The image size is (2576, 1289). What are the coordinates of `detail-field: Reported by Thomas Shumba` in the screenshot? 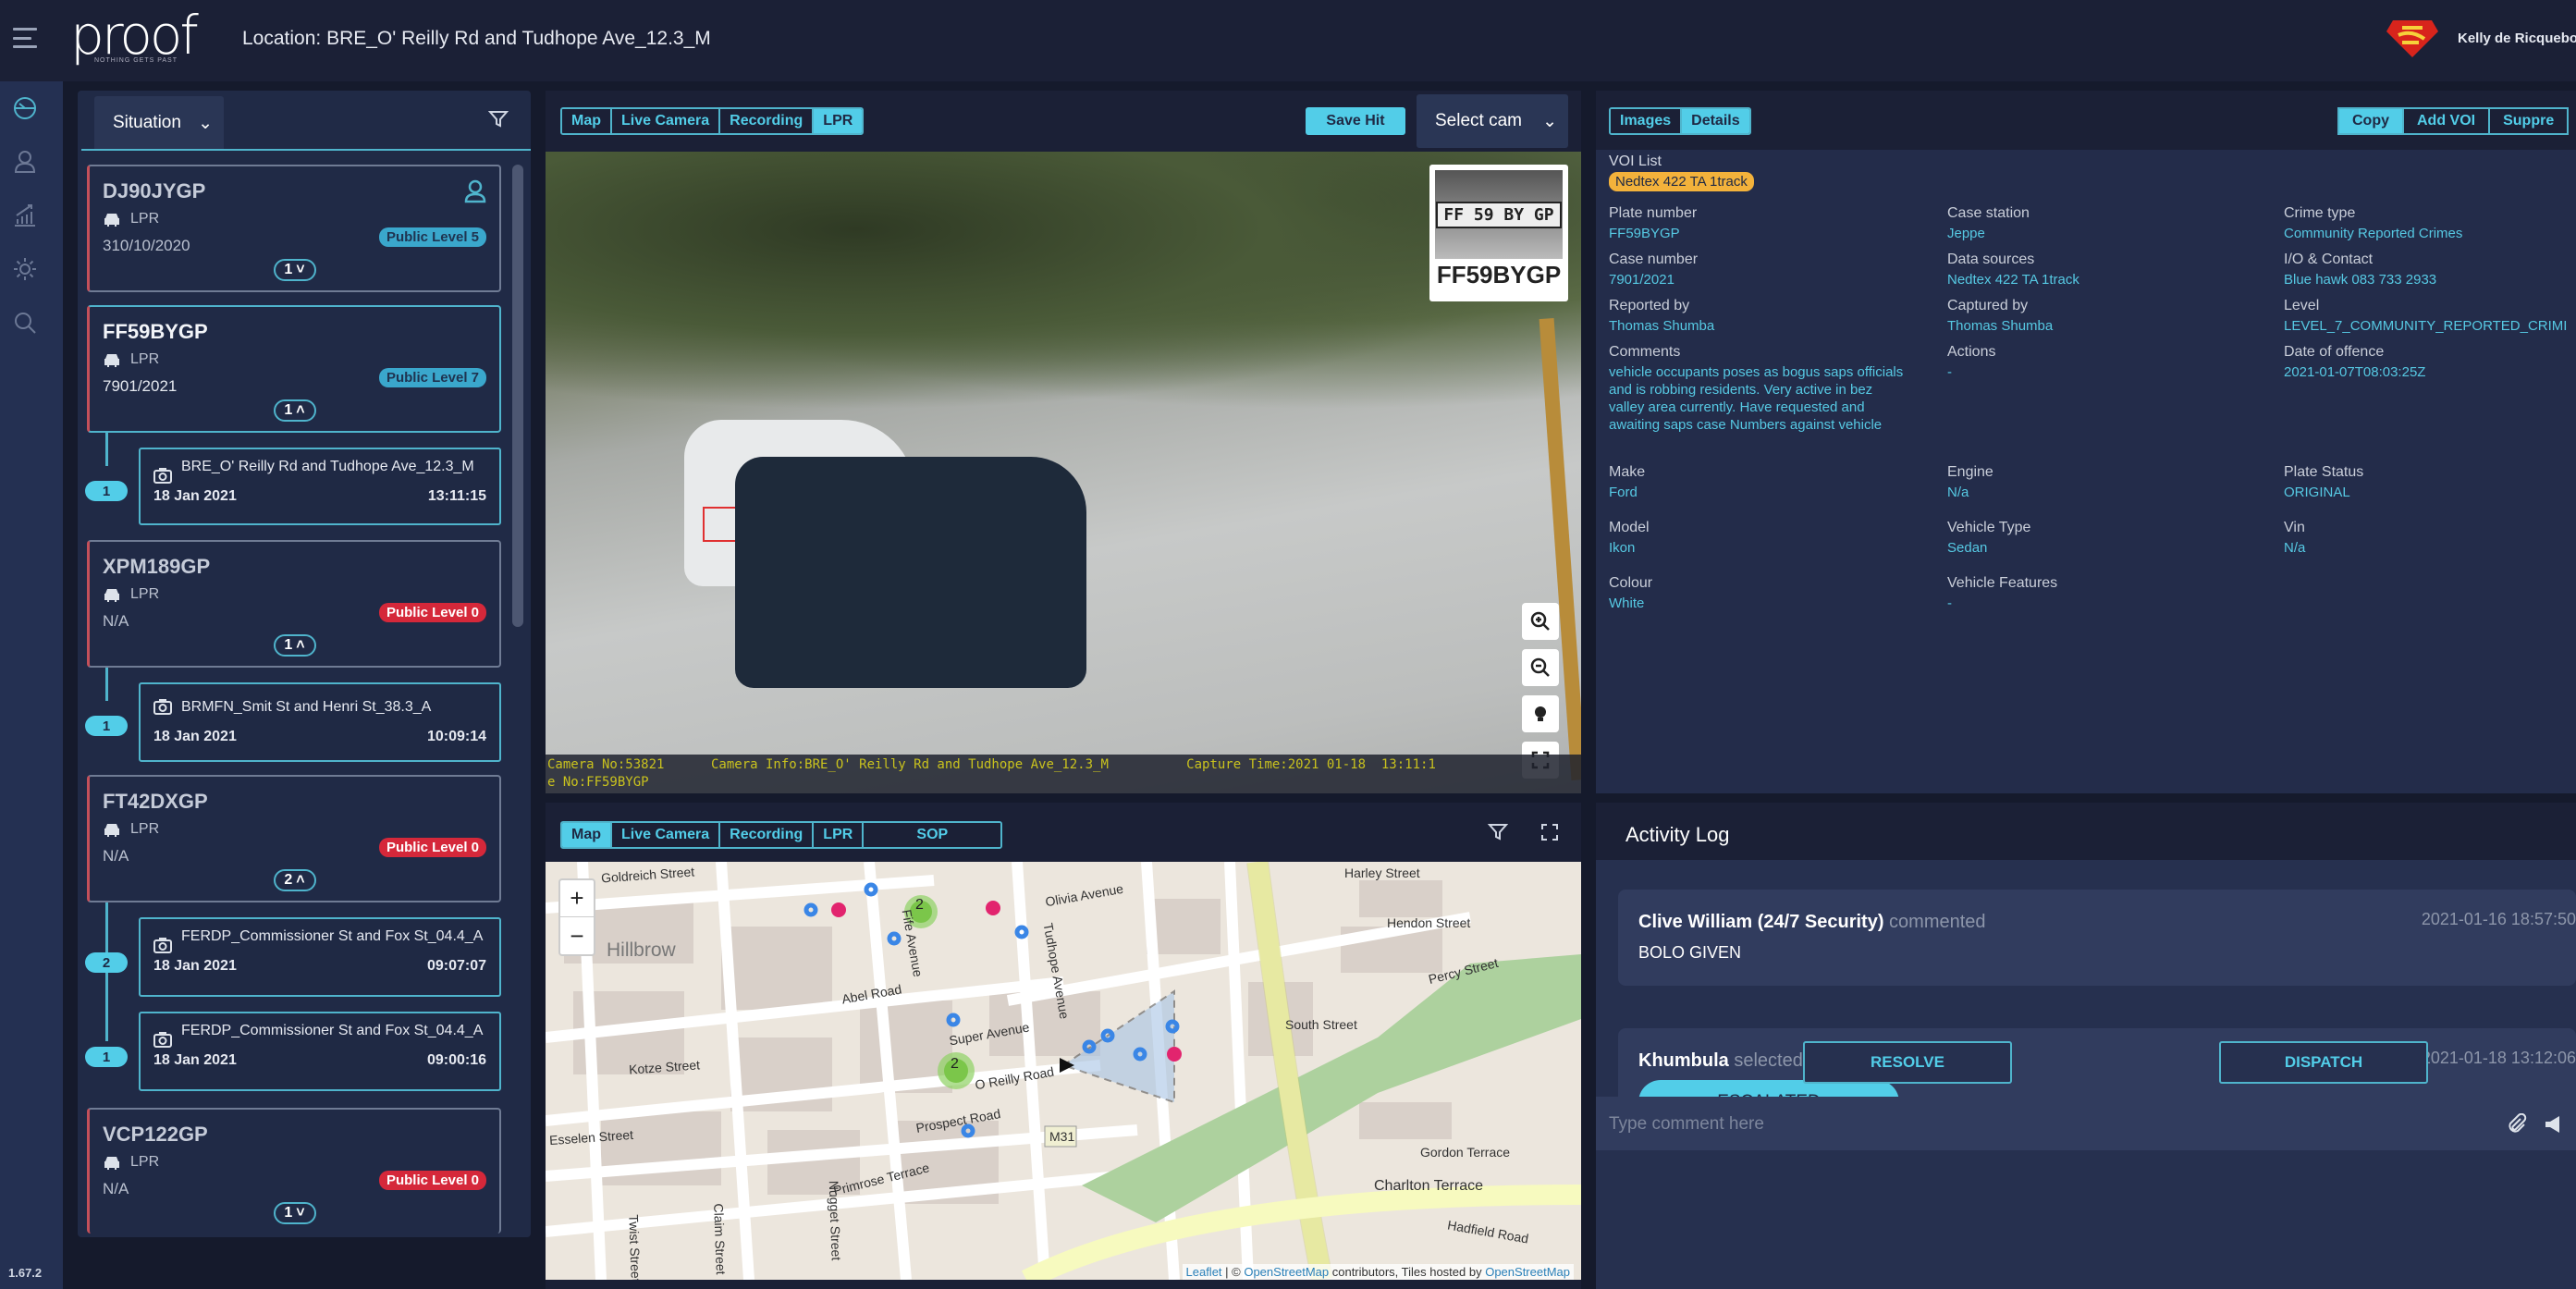 It's located at (1662, 316).